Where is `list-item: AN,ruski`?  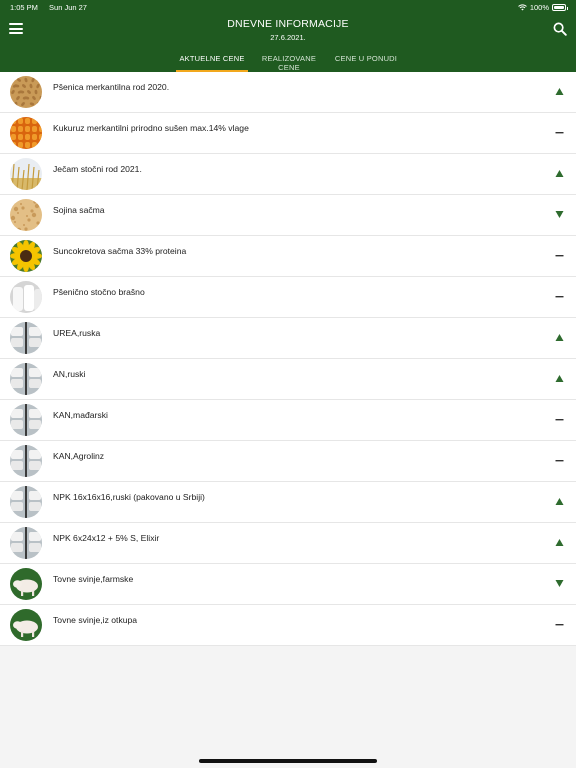
list-item: AN,ruski is located at coordinates (288, 379).